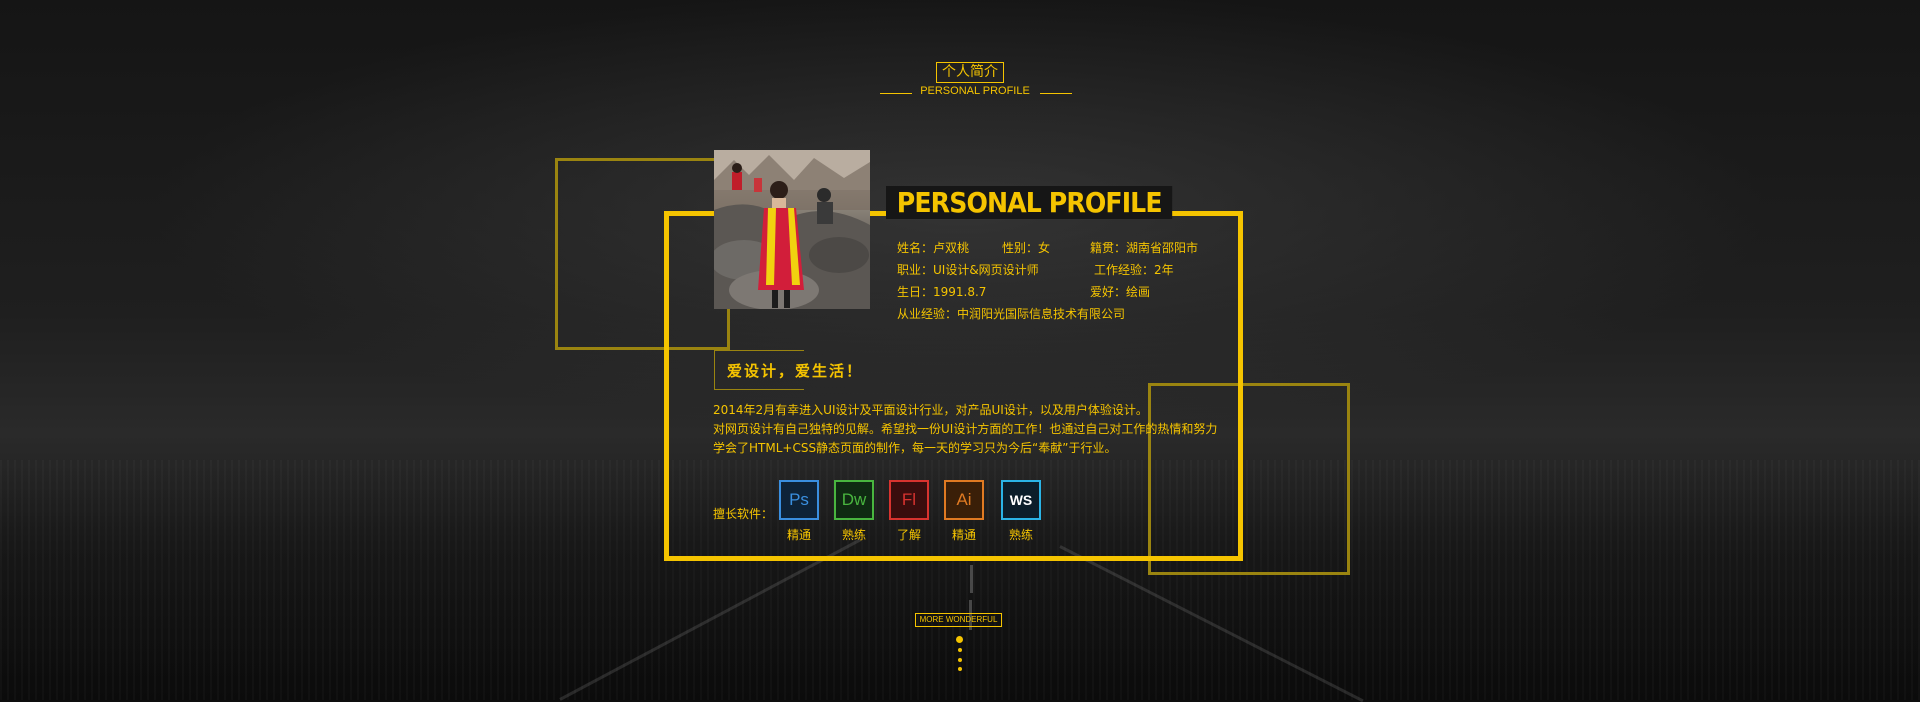  I want to click on skill-webstorm: WS 熟练, so click(1021, 511).